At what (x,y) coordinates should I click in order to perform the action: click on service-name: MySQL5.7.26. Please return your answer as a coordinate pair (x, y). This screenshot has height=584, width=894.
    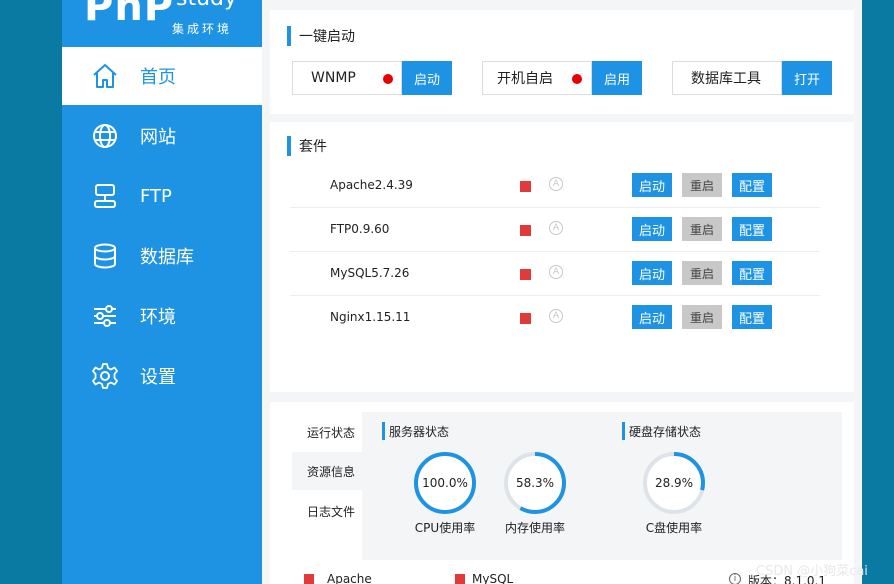
    Looking at the image, I should click on (370, 273).